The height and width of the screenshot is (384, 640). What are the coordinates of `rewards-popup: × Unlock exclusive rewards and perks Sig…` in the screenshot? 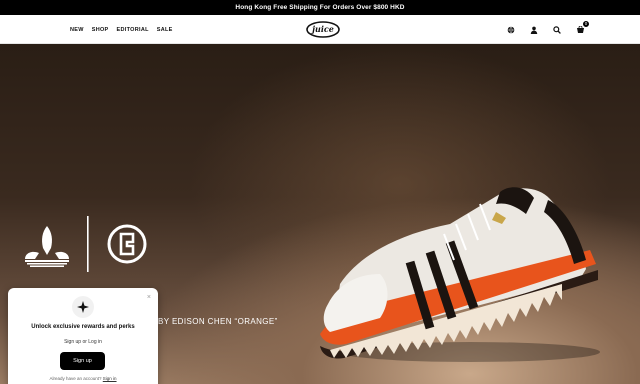 It's located at (83, 336).